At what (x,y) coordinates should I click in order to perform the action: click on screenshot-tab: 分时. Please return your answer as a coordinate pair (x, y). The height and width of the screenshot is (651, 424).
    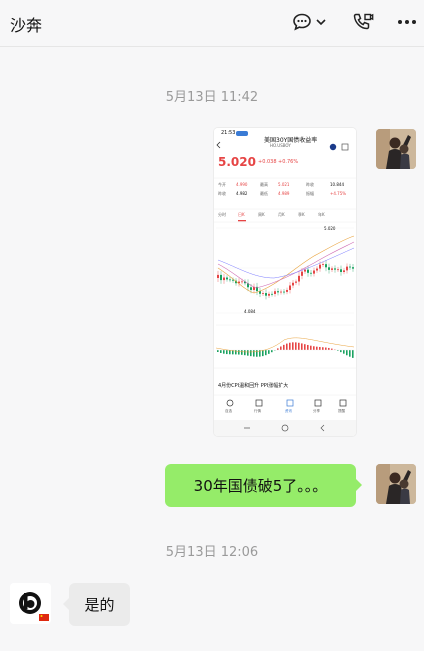
    Looking at the image, I should click on (222, 214).